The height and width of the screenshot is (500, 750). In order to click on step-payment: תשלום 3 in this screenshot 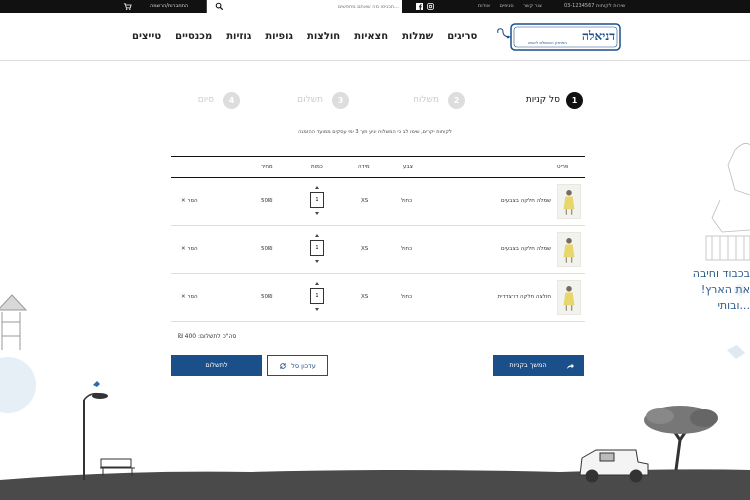, I will do `click(321, 100)`.